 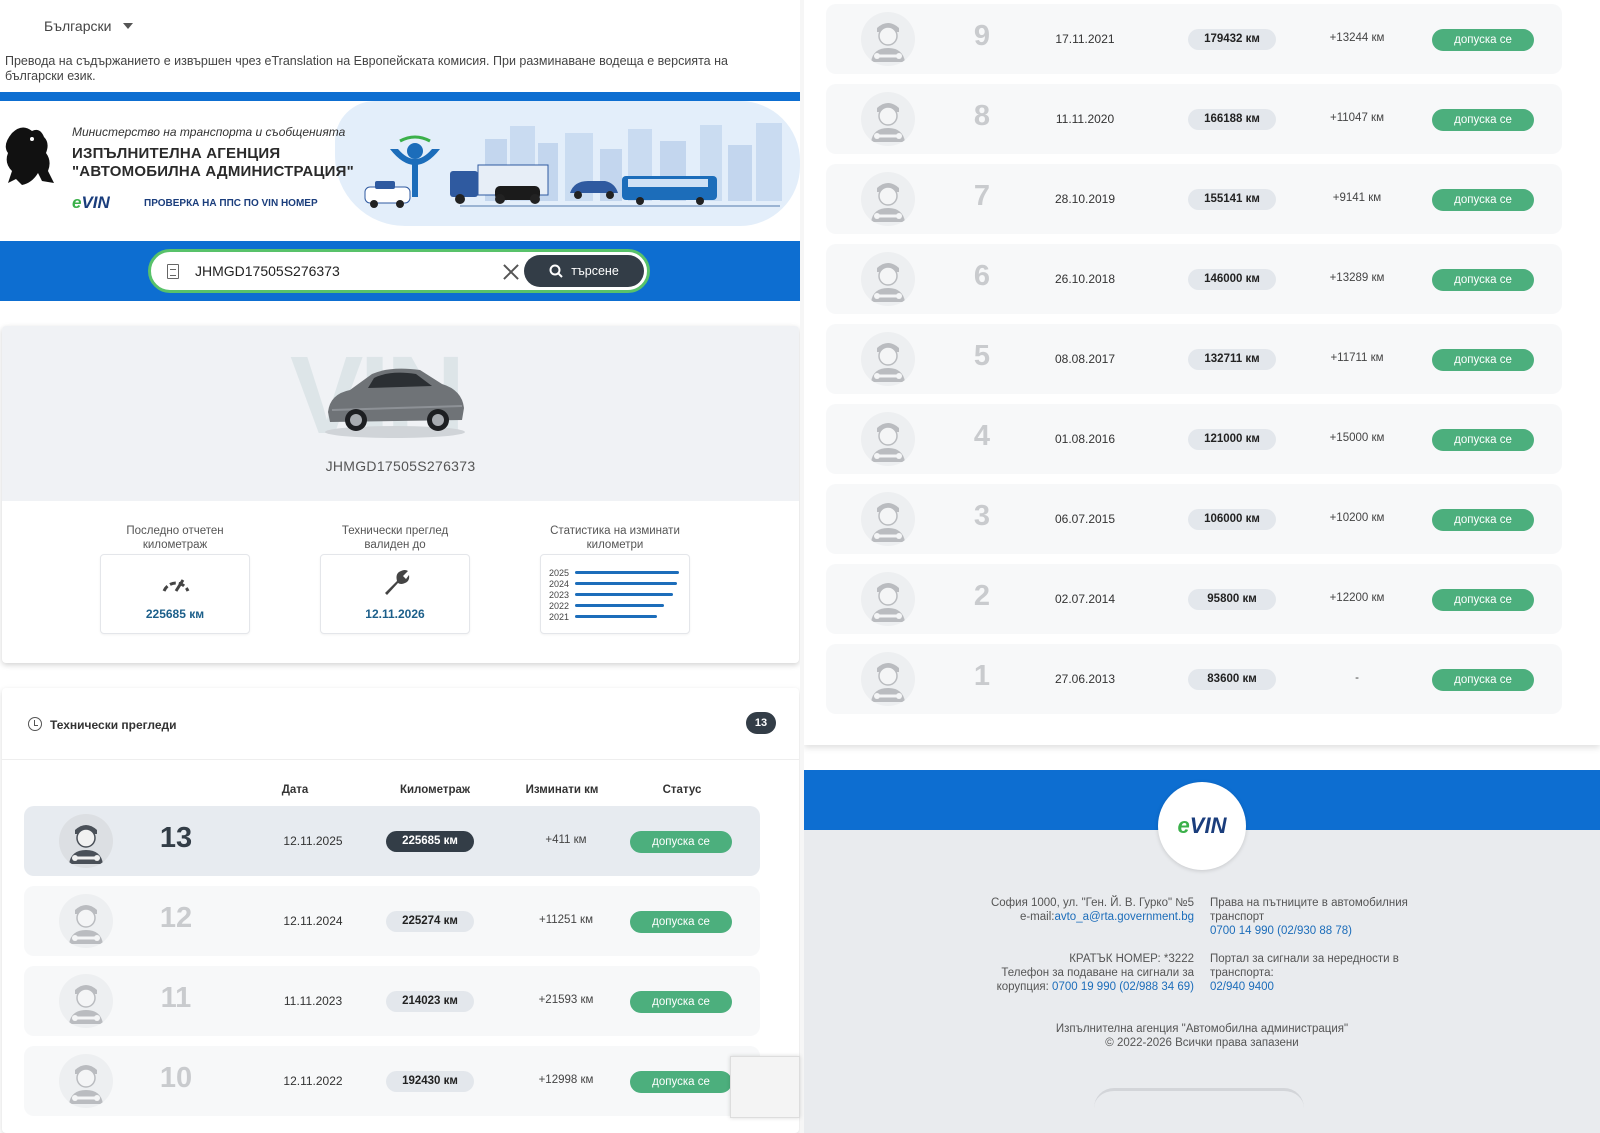 I want to click on mini-chart-row: 2021, so click(x=616, y=616).